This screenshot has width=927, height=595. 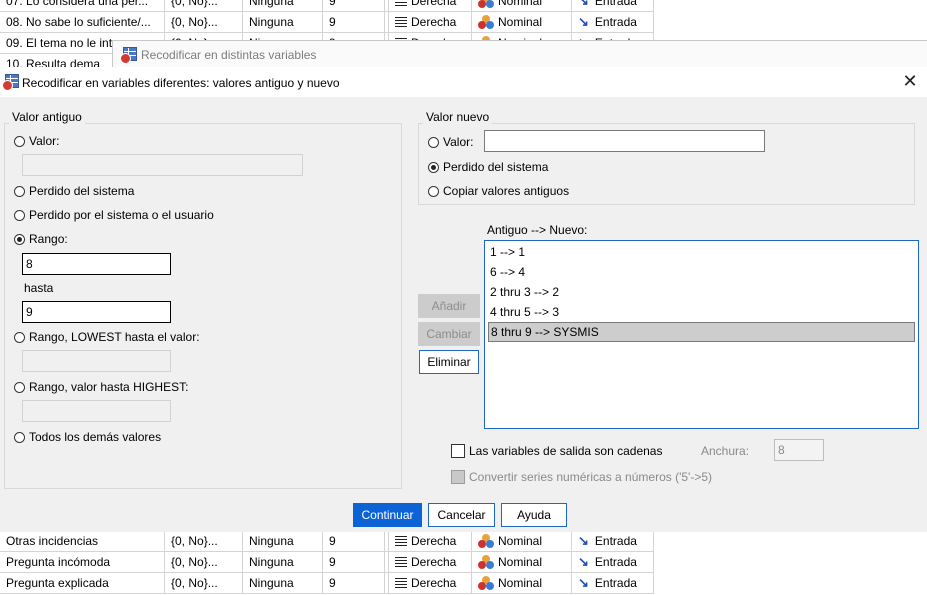 What do you see at coordinates (506, 252) in the screenshot?
I see `mapping-list-item: 1 --> 1` at bounding box center [506, 252].